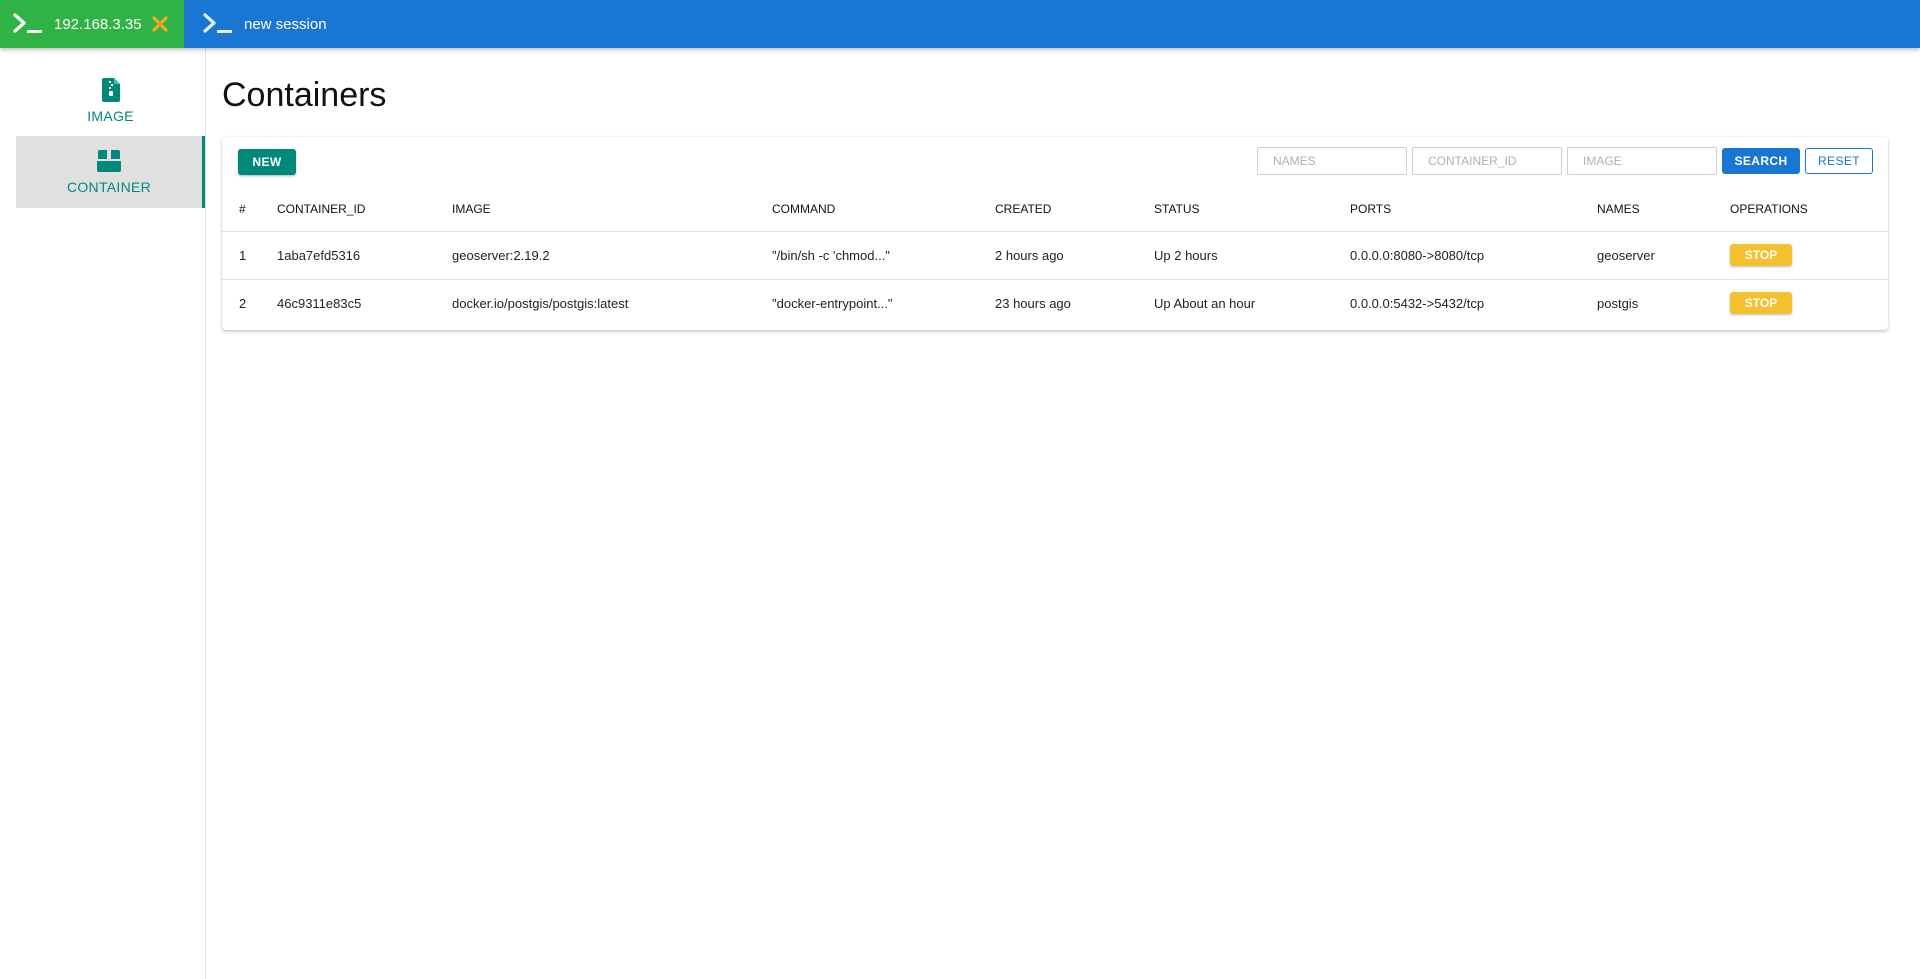  I want to click on container-id-cell: 1aba7efd5316, so click(364, 255).